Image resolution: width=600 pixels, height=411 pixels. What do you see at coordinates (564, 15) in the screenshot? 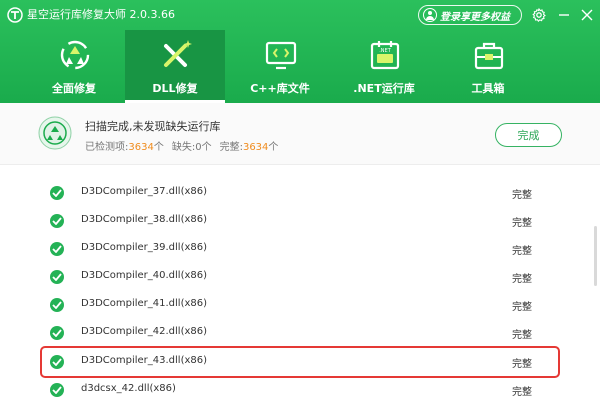
I see `minimize-icon` at bounding box center [564, 15].